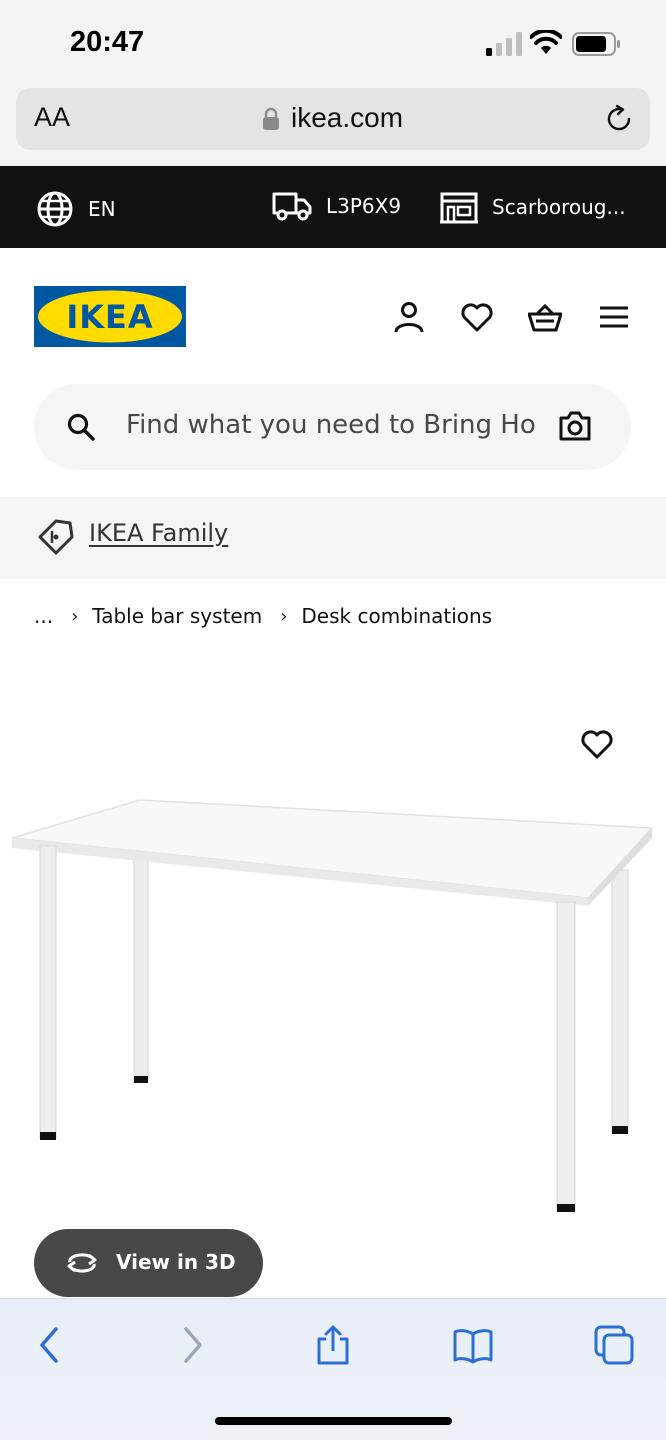 The image size is (666, 1440). Describe the element at coordinates (575, 426) in the screenshot. I see `camera-icon` at that location.